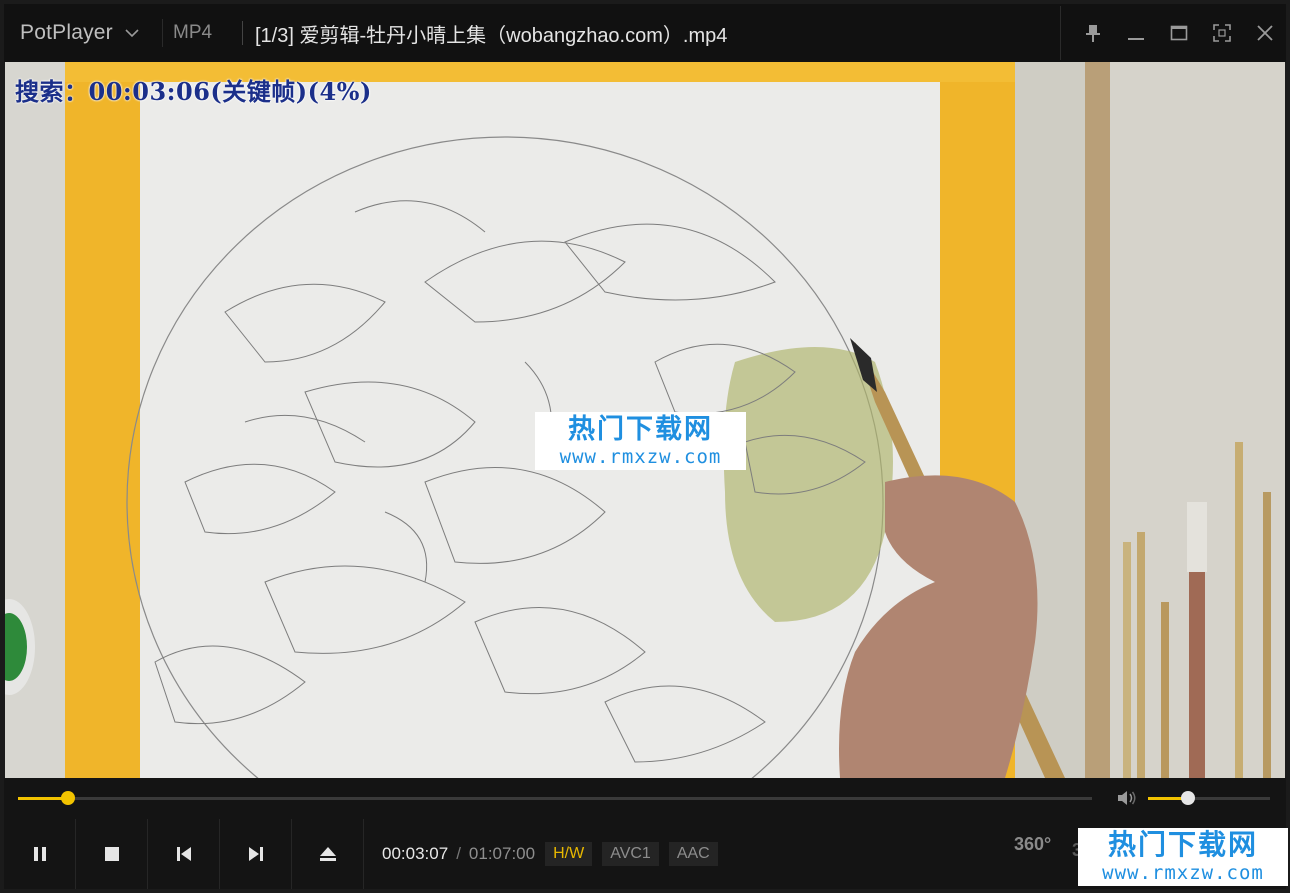 Image resolution: width=1290 pixels, height=893 pixels. I want to click on app-name: PotPlayer, so click(66, 32).